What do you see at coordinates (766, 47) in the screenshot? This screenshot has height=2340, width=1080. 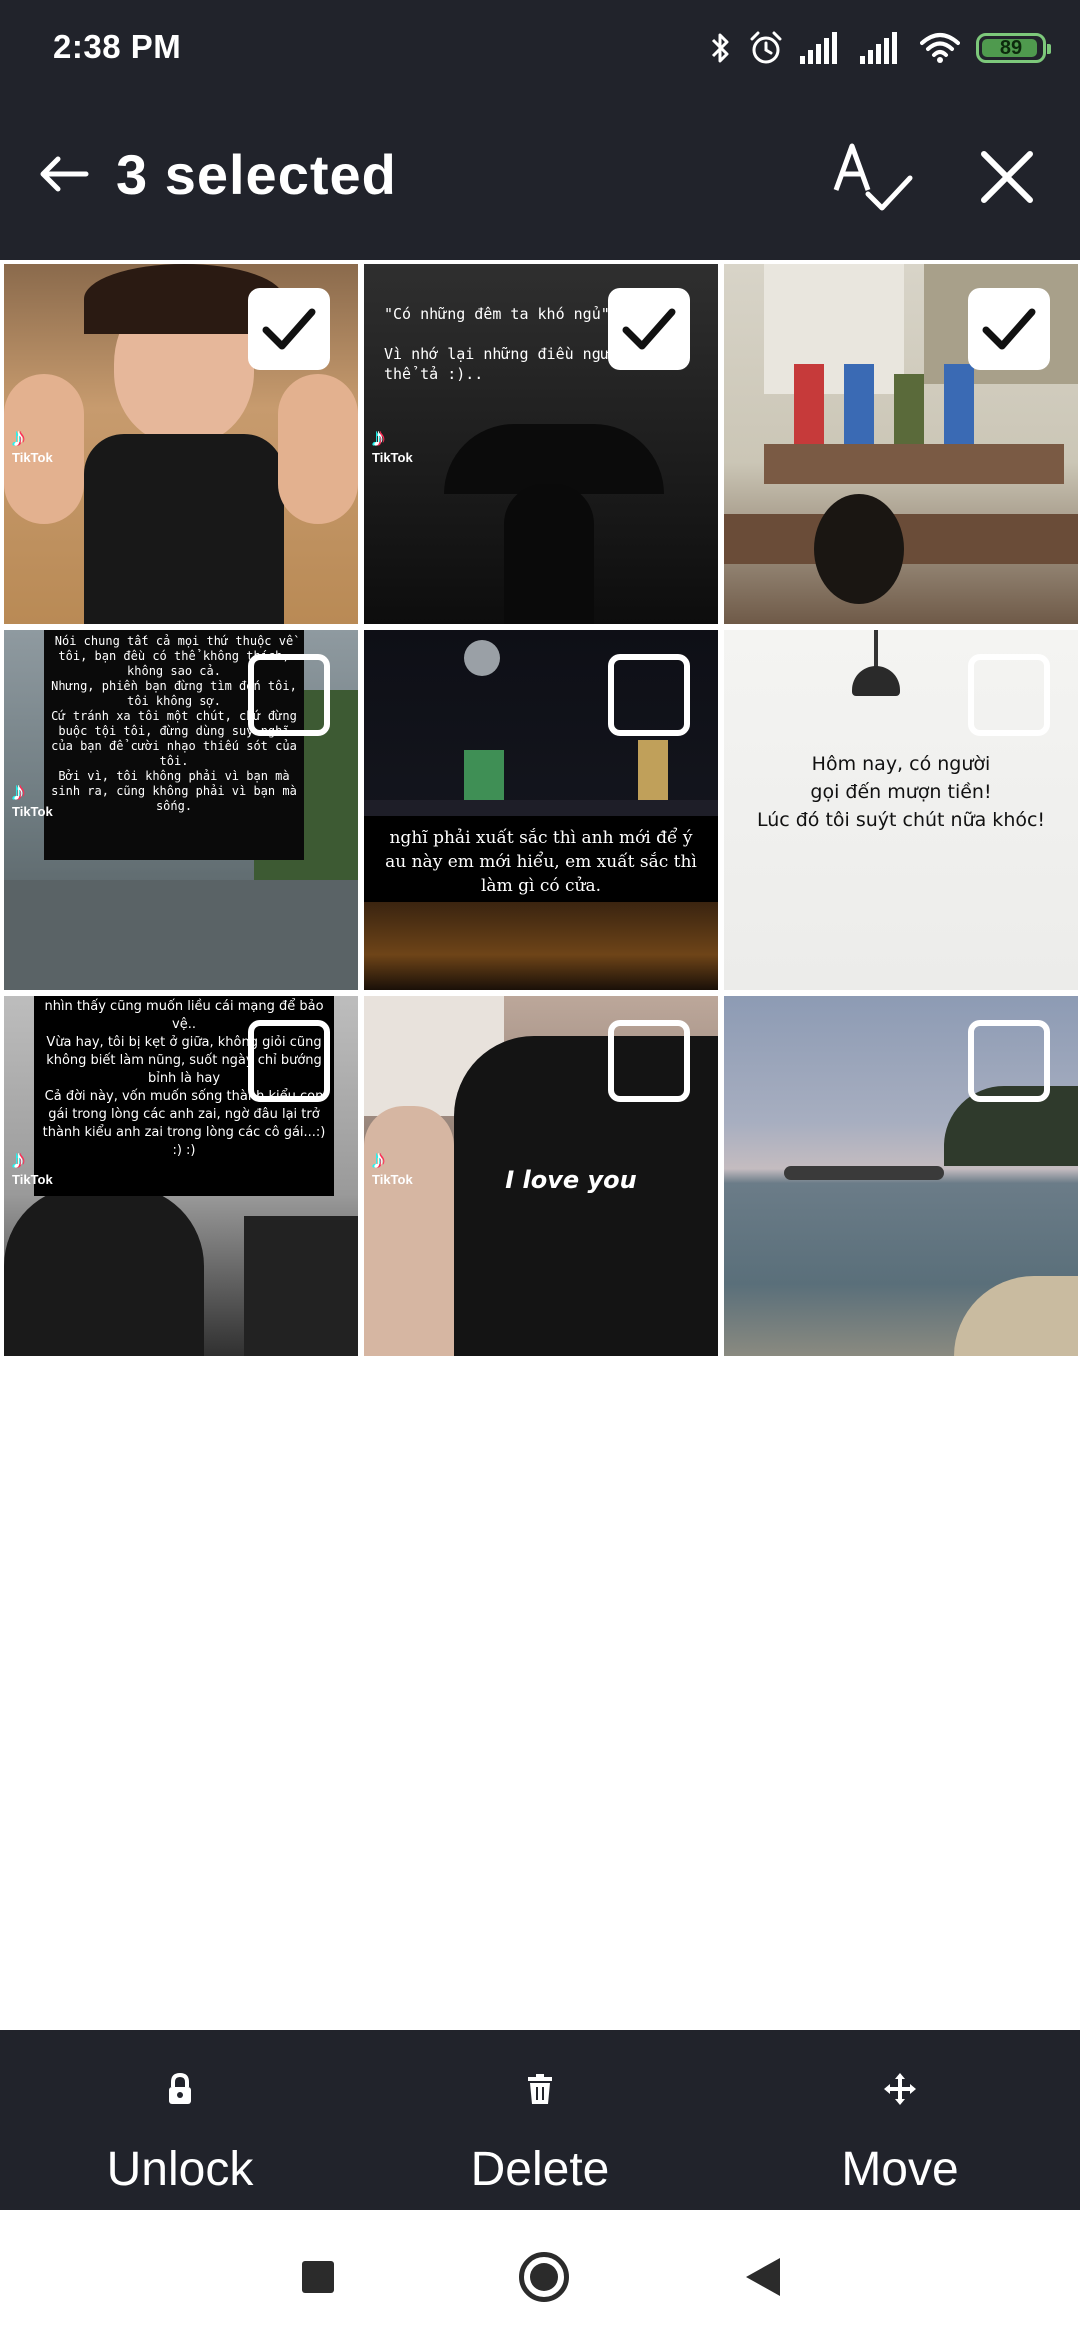 I see `alarm-icon` at bounding box center [766, 47].